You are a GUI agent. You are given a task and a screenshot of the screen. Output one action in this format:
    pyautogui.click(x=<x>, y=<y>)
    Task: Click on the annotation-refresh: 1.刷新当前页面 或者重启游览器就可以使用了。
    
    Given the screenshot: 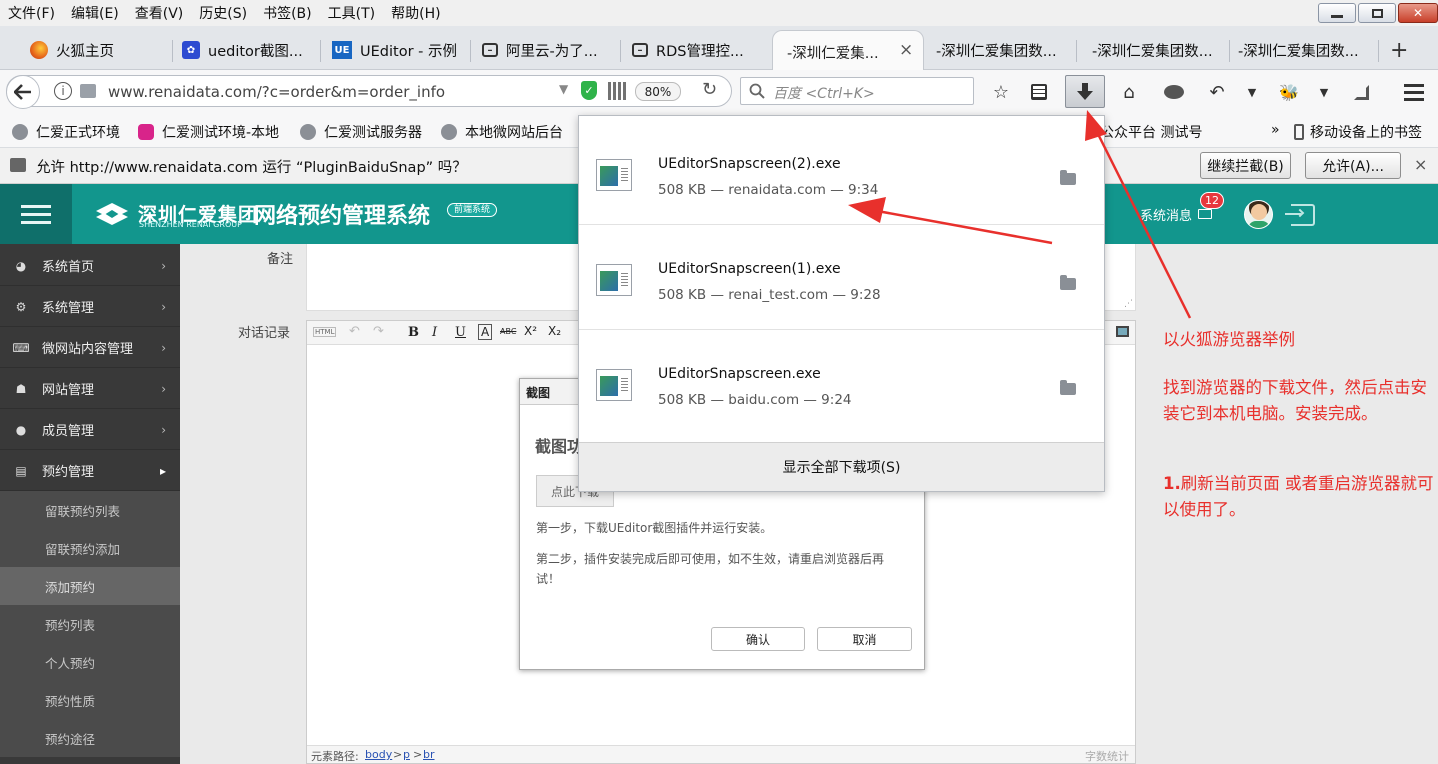 What is the action you would take?
    pyautogui.click(x=1299, y=497)
    